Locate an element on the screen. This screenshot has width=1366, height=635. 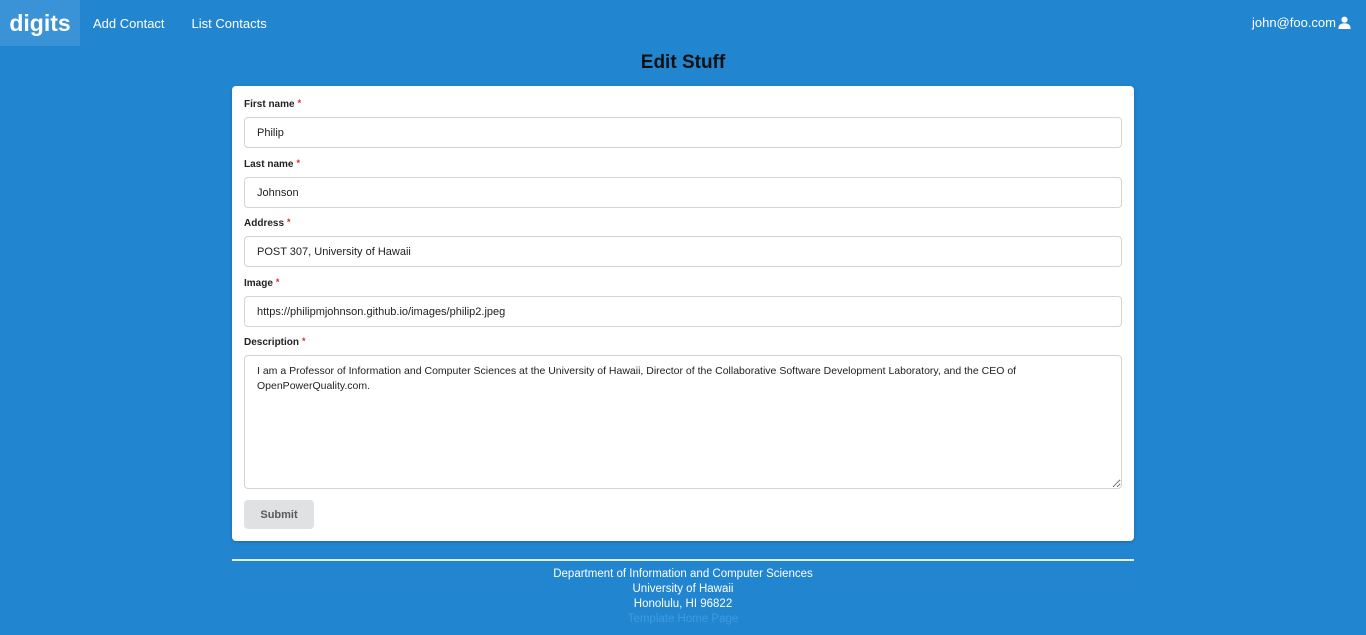
address-field: Address * is located at coordinates (683, 242).